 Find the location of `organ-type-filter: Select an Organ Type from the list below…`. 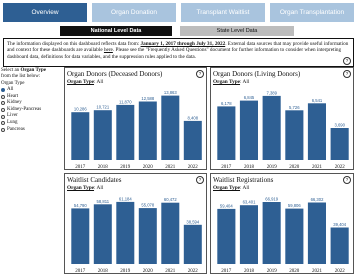

organ-type-filter: Select an Organ Type from the list below… is located at coordinates (27, 100).